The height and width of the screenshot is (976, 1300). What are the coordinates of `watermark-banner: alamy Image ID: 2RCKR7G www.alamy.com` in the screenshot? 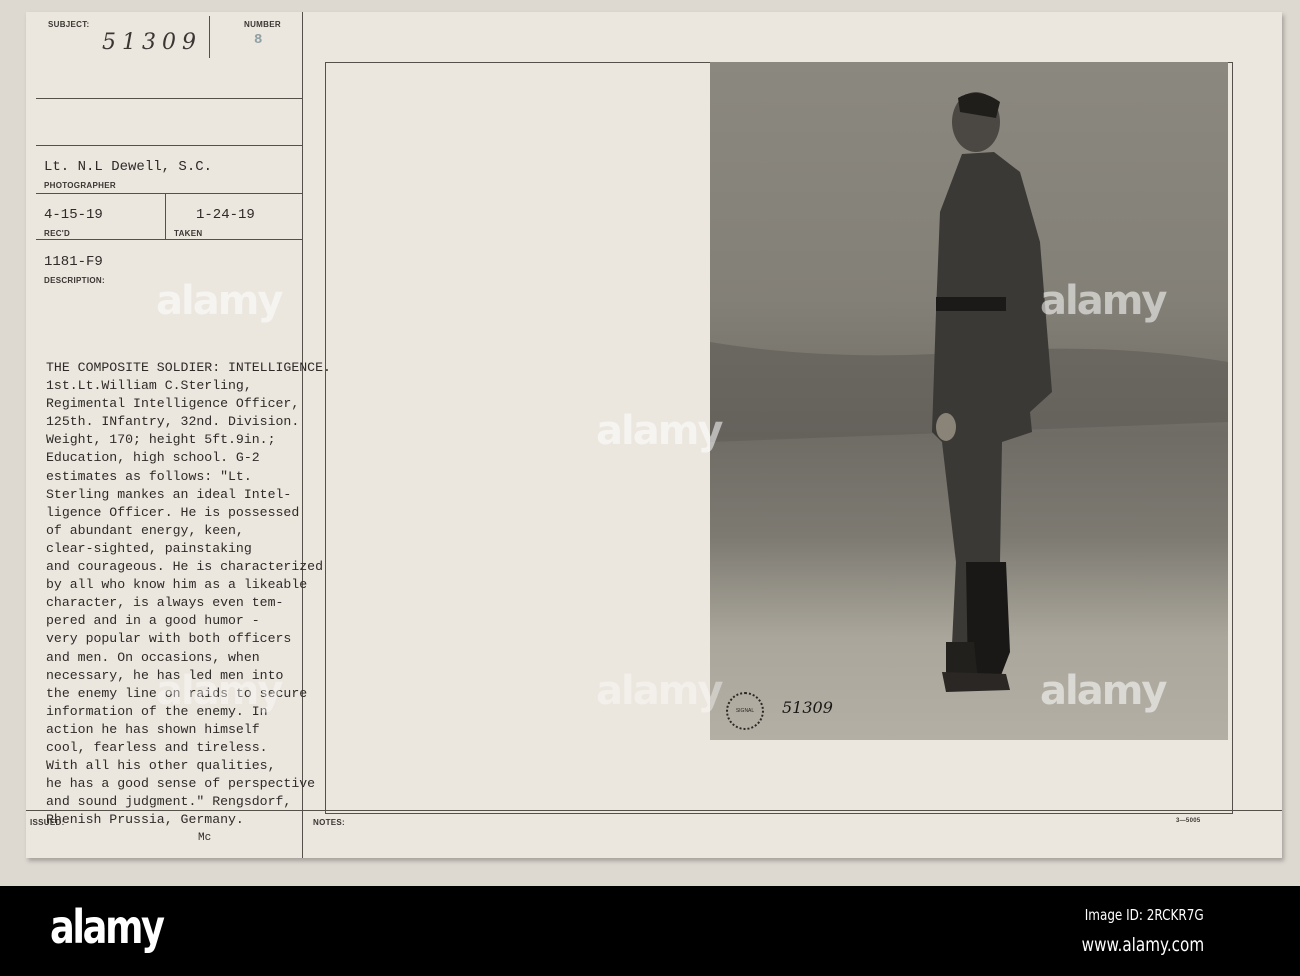 It's located at (650, 931).